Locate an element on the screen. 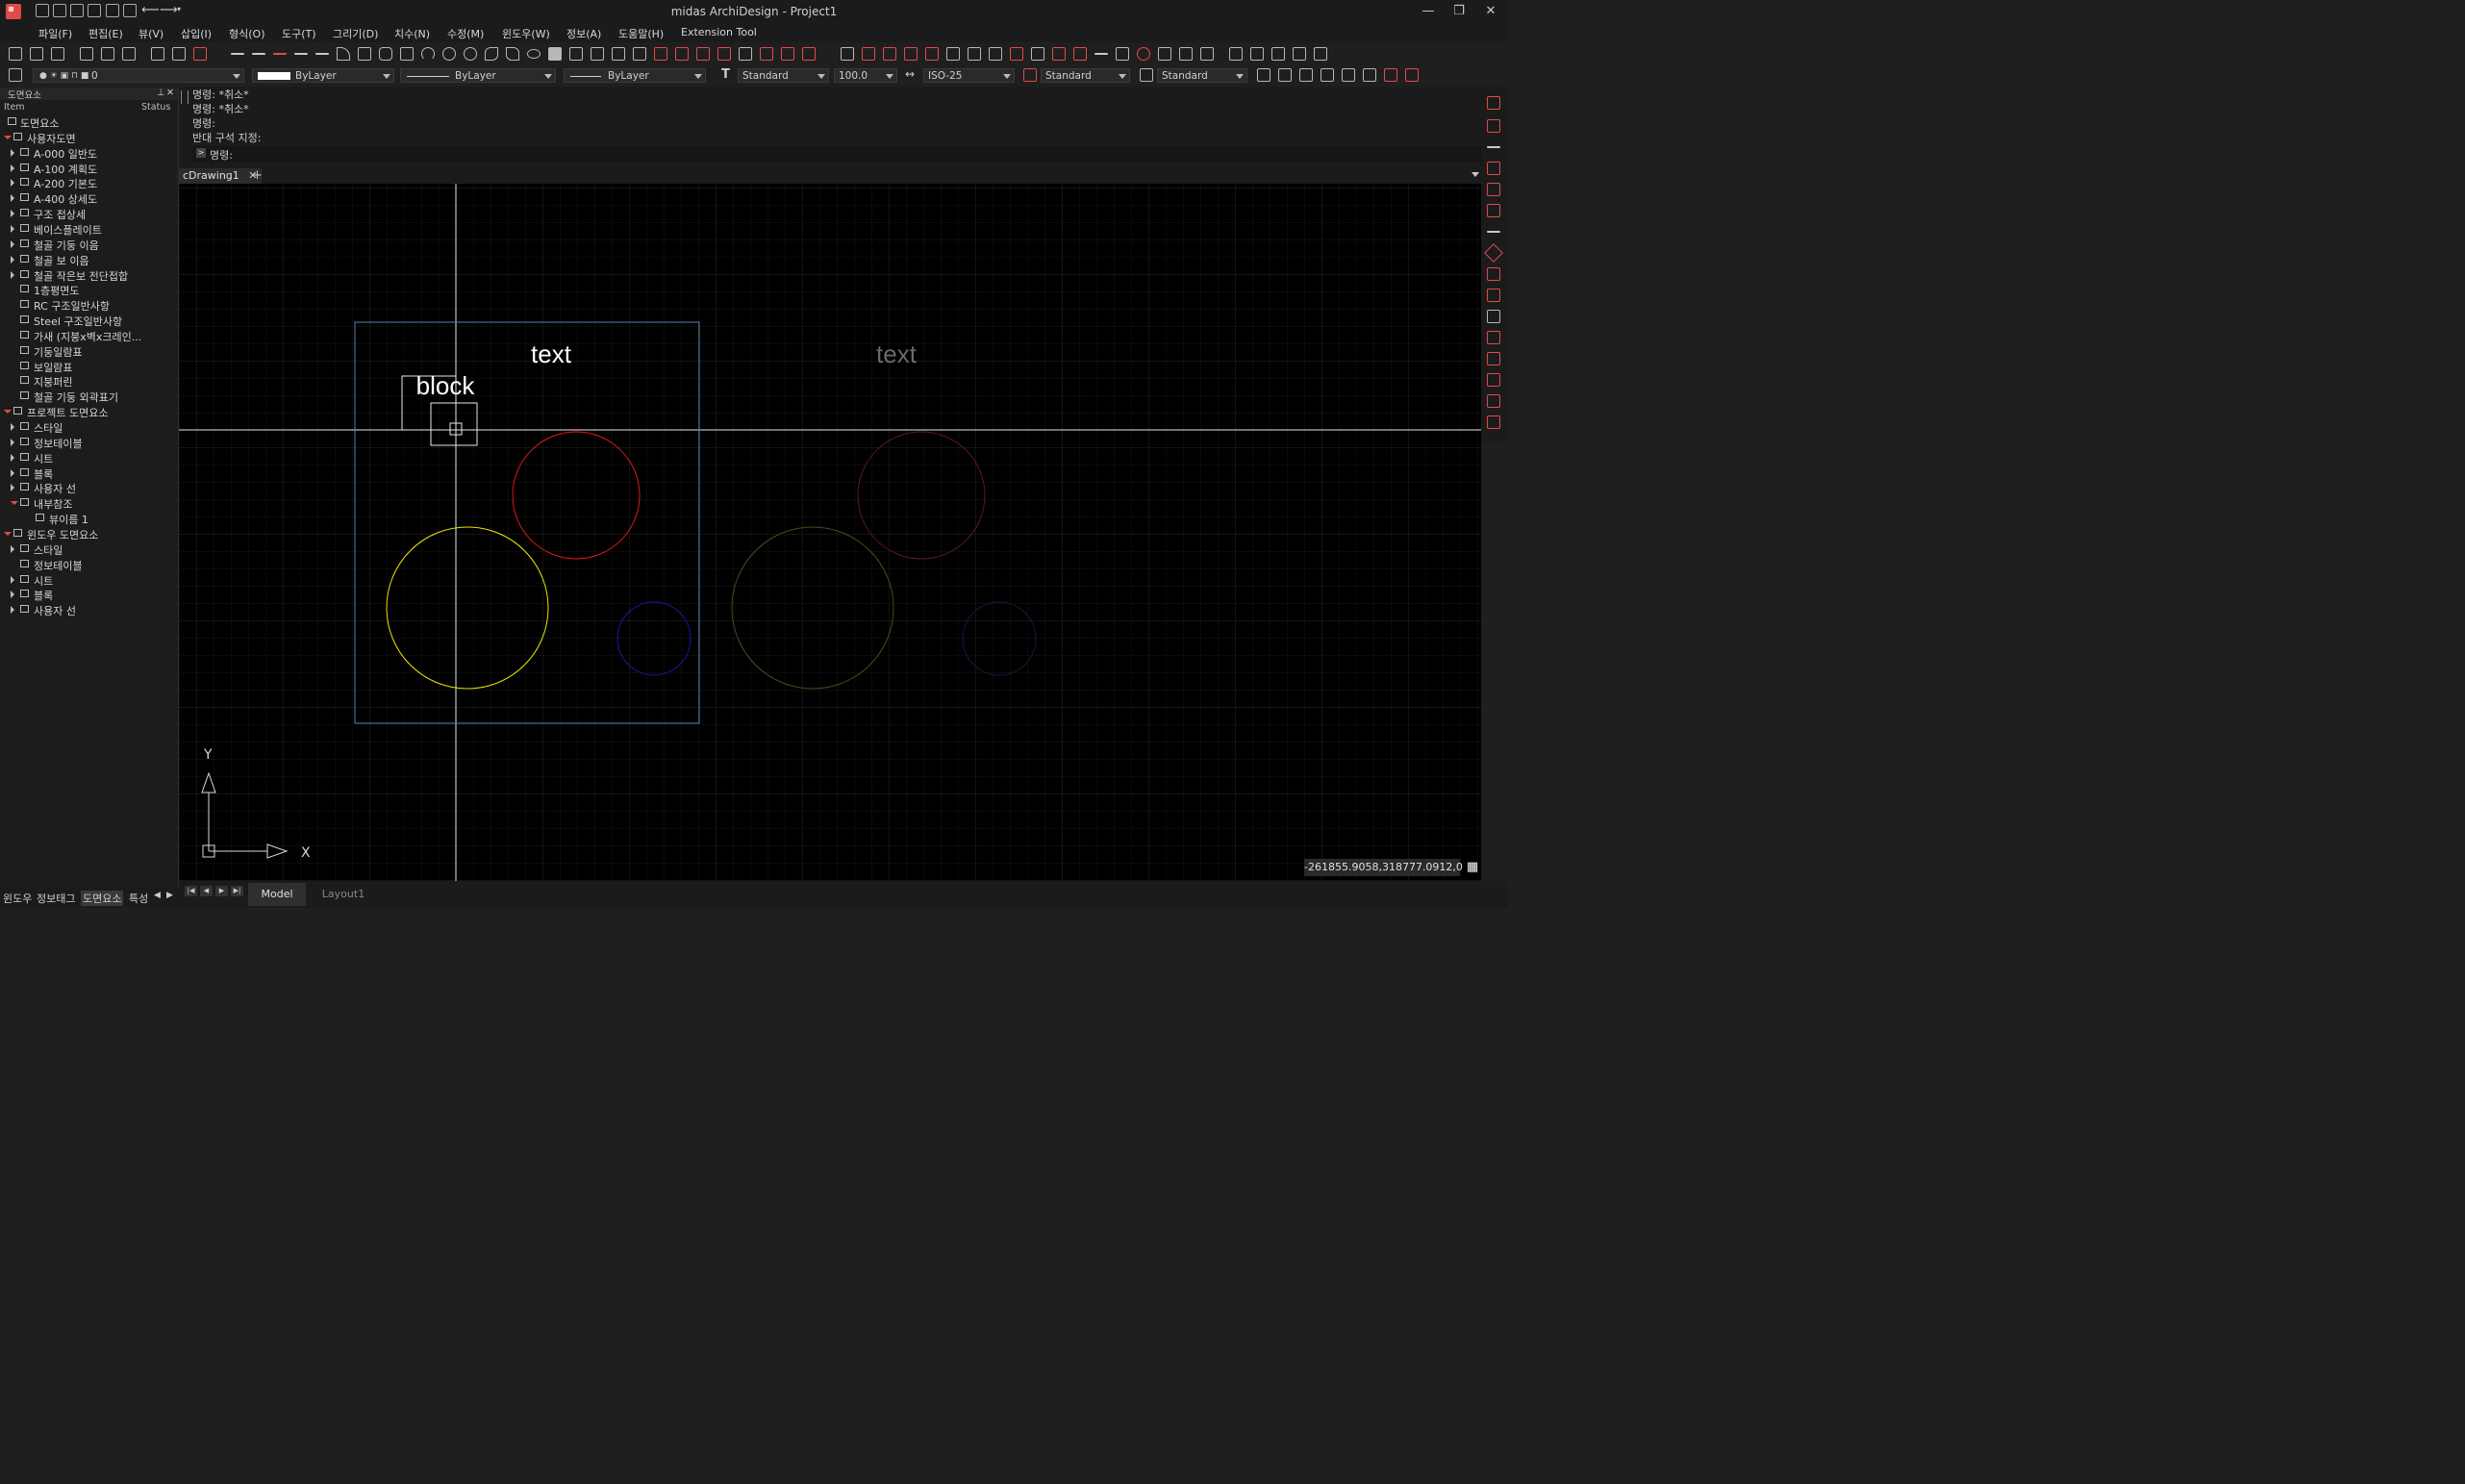 This screenshot has height=1484, width=2465. column-status: Status is located at coordinates (156, 108).